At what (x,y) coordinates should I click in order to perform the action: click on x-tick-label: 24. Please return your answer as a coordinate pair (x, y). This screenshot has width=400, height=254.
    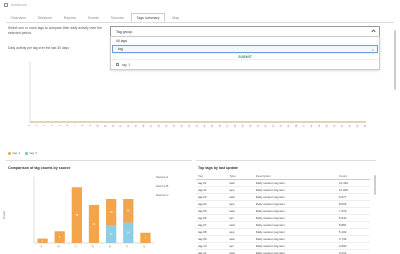
    Looking at the image, I should click on (205, 126).